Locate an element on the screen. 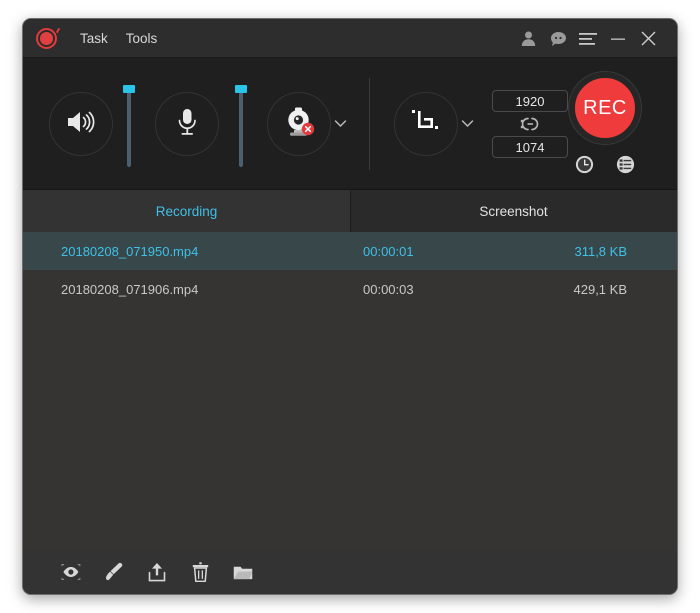  speaker-toggle-button is located at coordinates (81, 124).